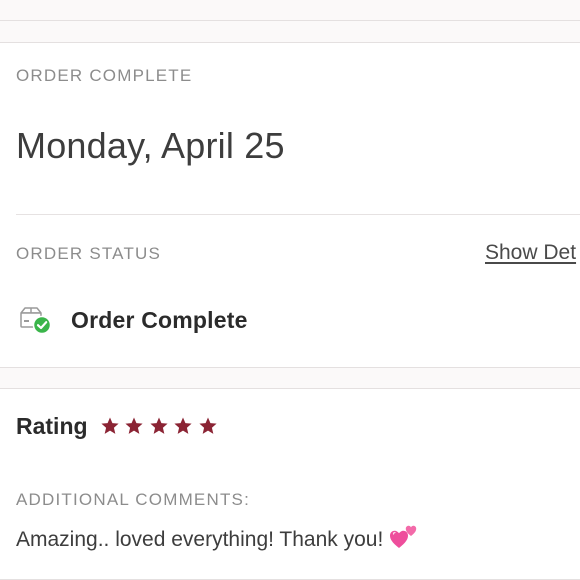  I want to click on rating-label: Rating, so click(52, 425).